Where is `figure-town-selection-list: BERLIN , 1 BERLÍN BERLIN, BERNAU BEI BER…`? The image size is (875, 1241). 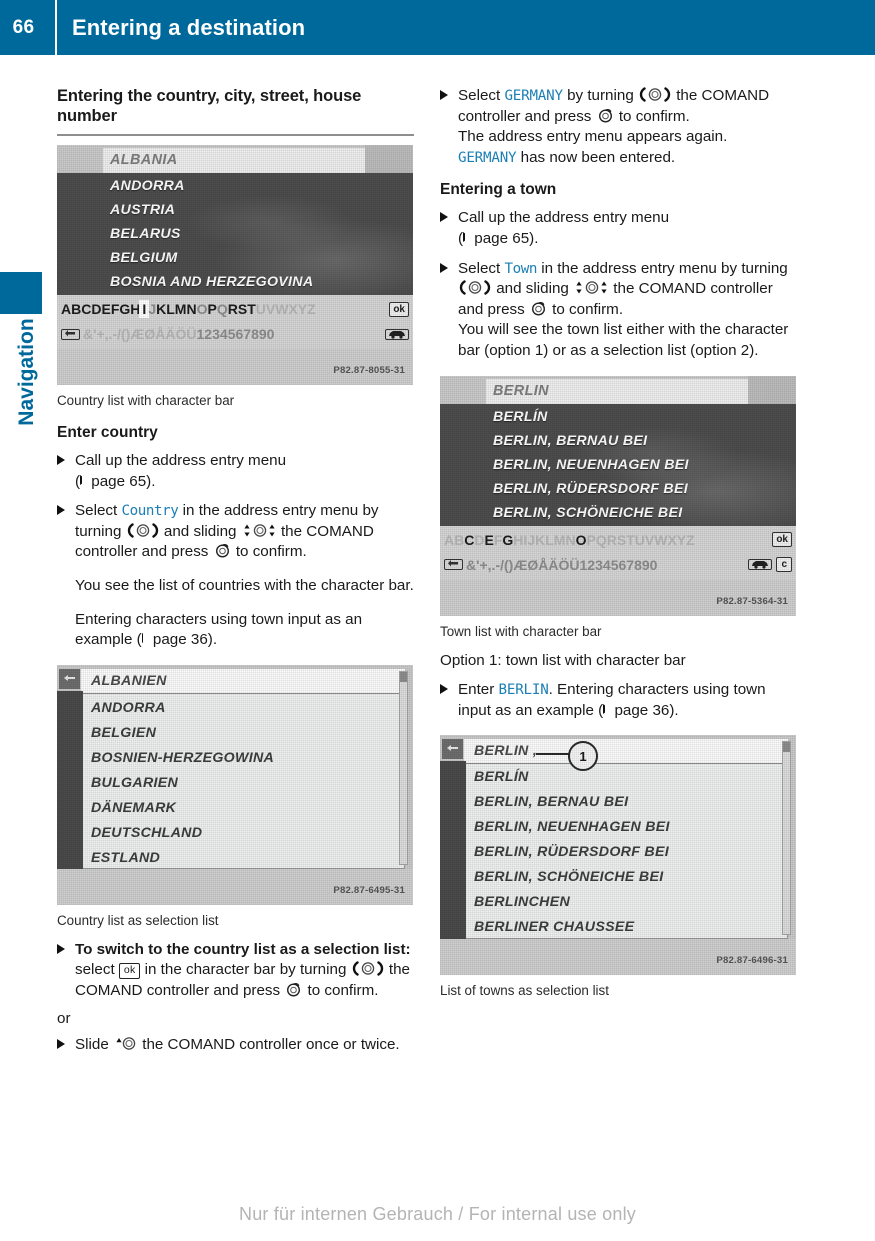 figure-town-selection-list: BERLIN , 1 BERLÍN BERLIN, BERNAU BEI BER… is located at coordinates (618, 855).